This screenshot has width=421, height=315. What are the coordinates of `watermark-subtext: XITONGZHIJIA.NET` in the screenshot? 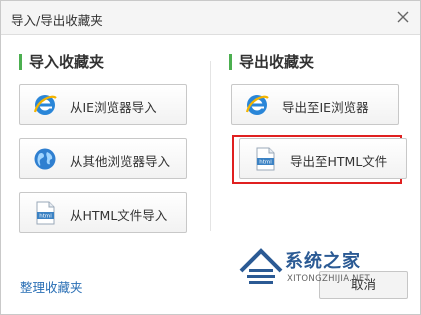 It's located at (328, 279).